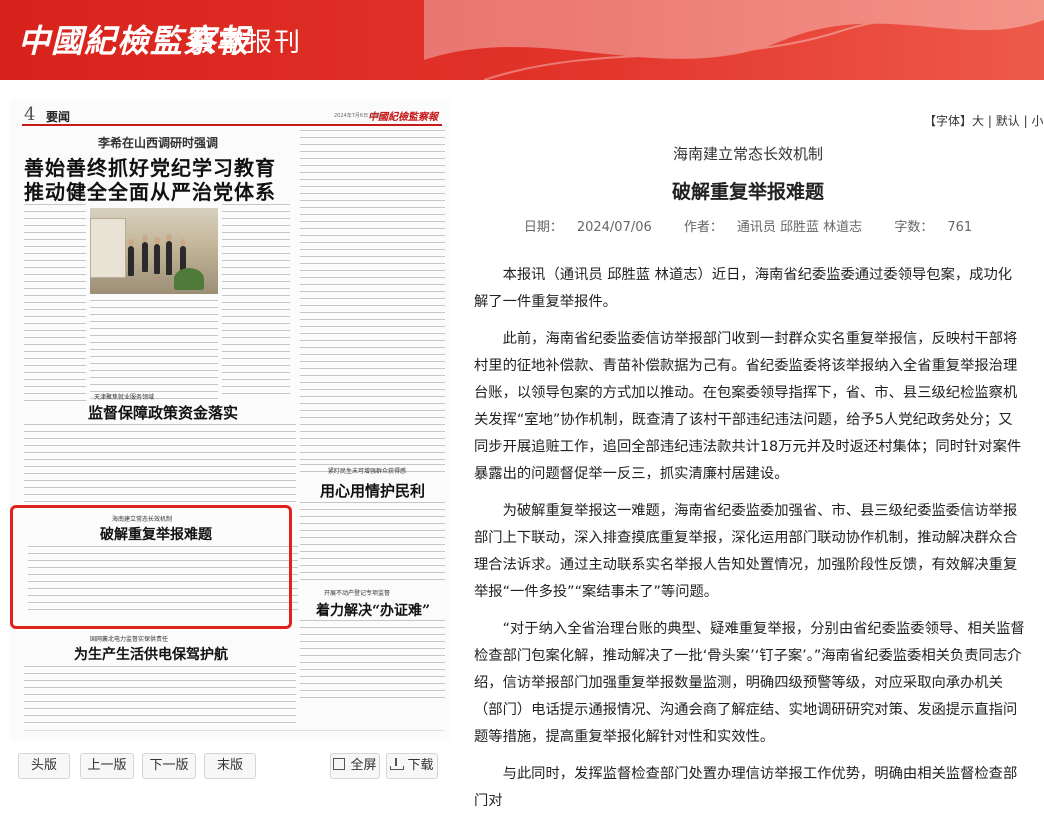 The height and width of the screenshot is (825, 1044). I want to click on story1-headline-2: 推动健全全面从严治党体系, so click(150, 190).